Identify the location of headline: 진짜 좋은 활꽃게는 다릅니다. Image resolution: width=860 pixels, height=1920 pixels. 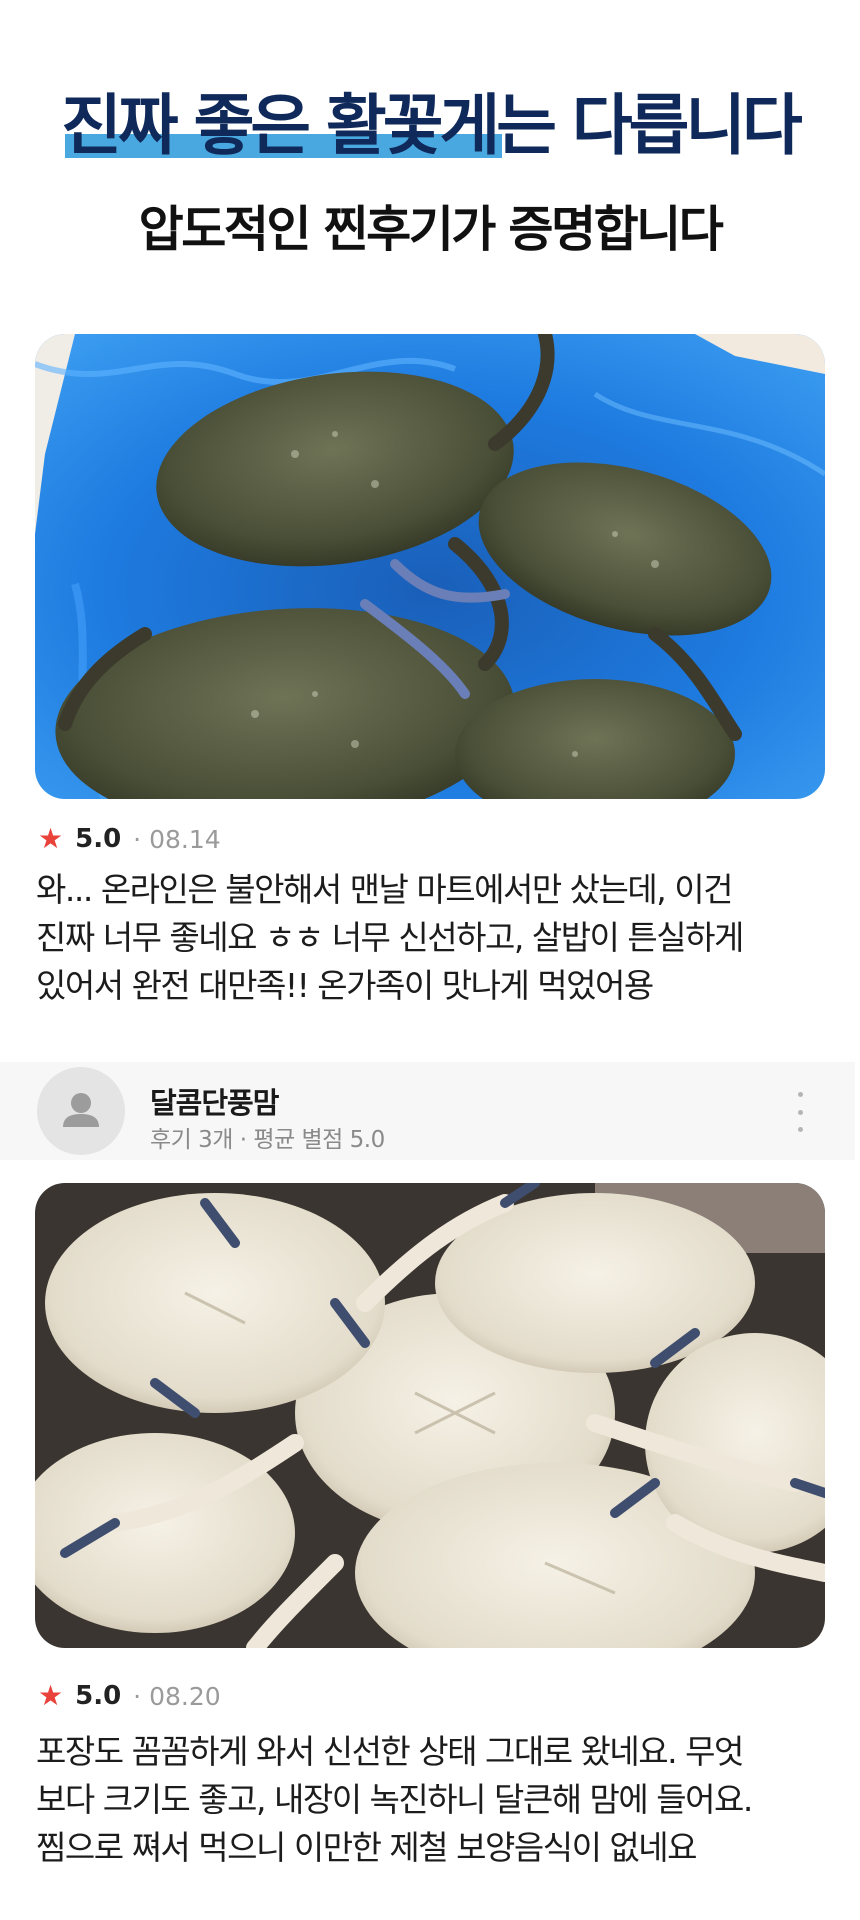
(430, 120).